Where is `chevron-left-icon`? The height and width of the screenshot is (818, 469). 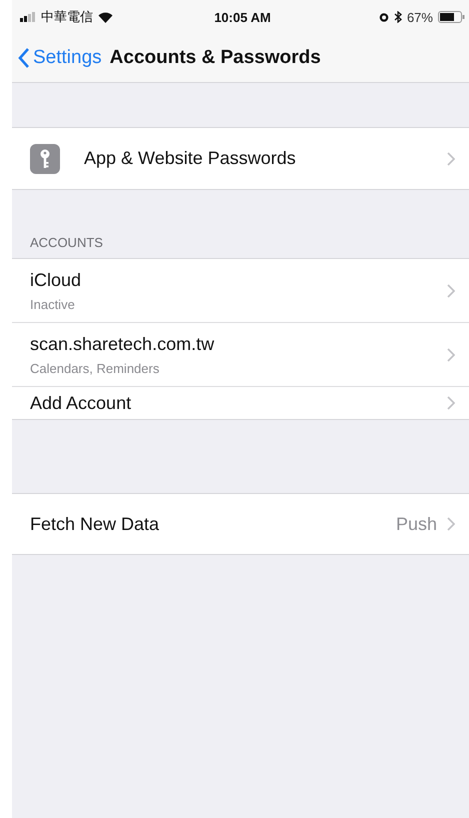 chevron-left-icon is located at coordinates (24, 58).